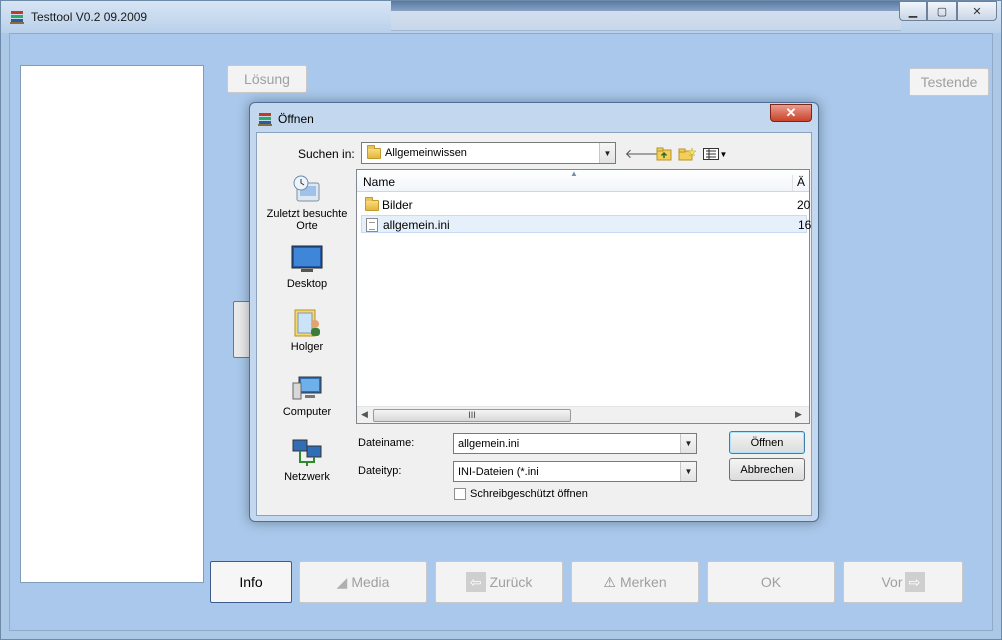 This screenshot has width=1002, height=640. I want to click on zurueck-button-label: Zurück, so click(511, 582).